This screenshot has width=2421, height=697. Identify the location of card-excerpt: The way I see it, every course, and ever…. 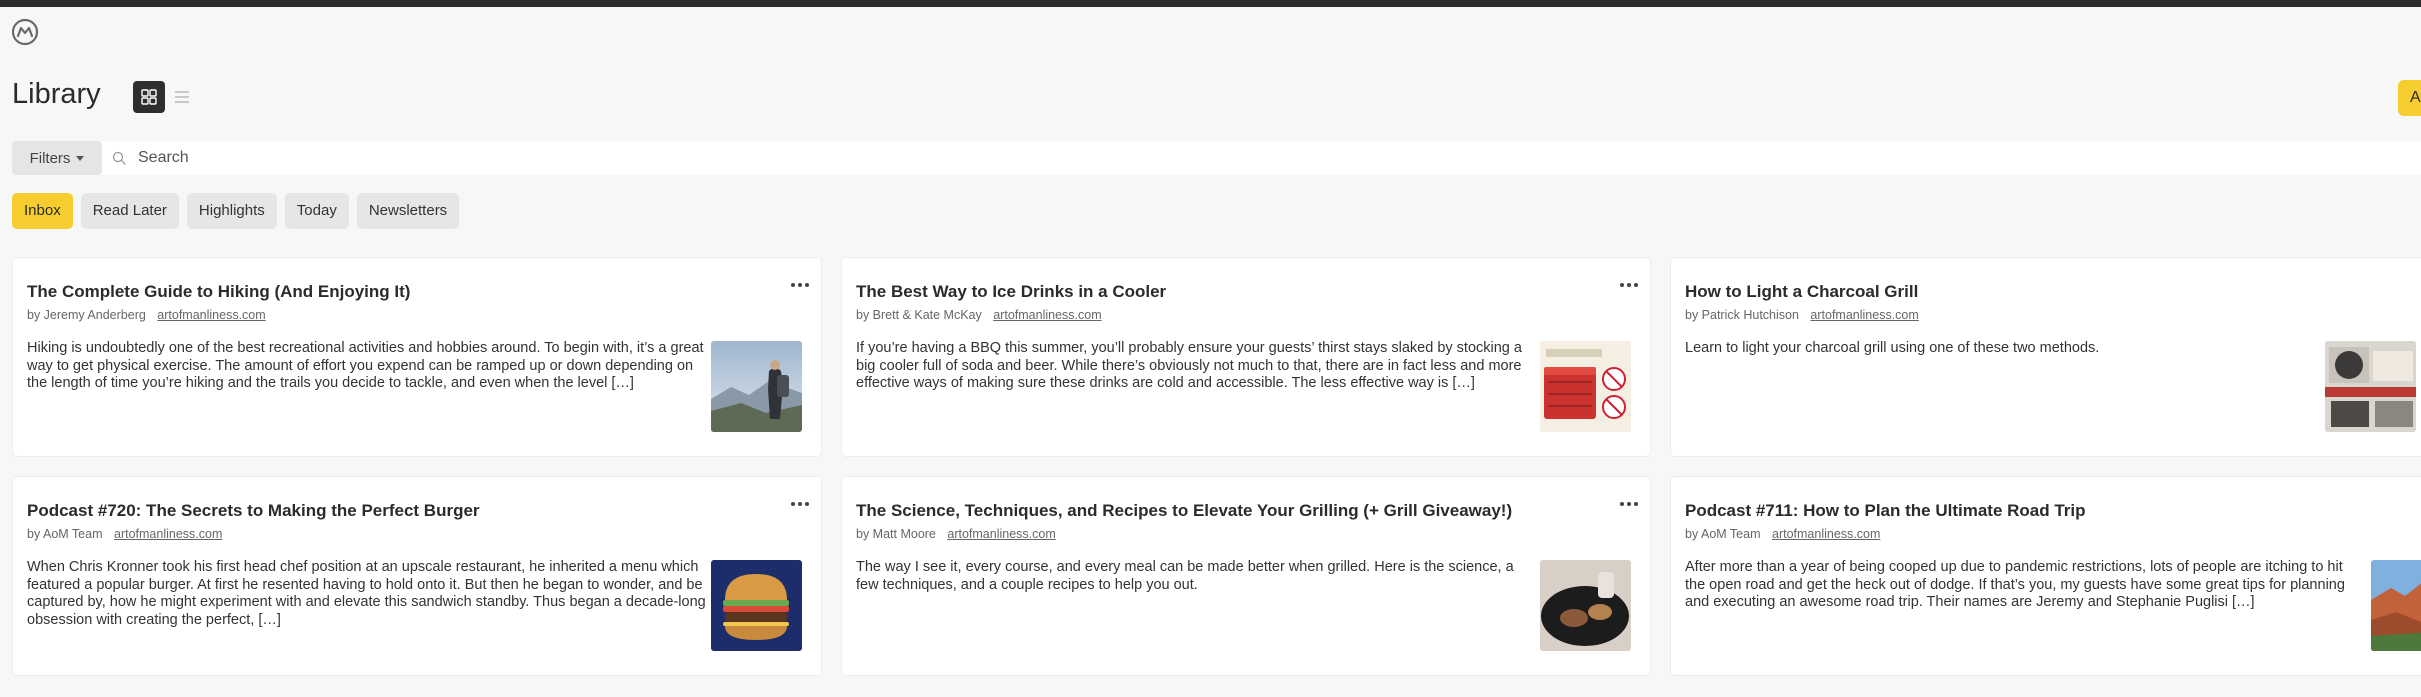
(1185, 576).